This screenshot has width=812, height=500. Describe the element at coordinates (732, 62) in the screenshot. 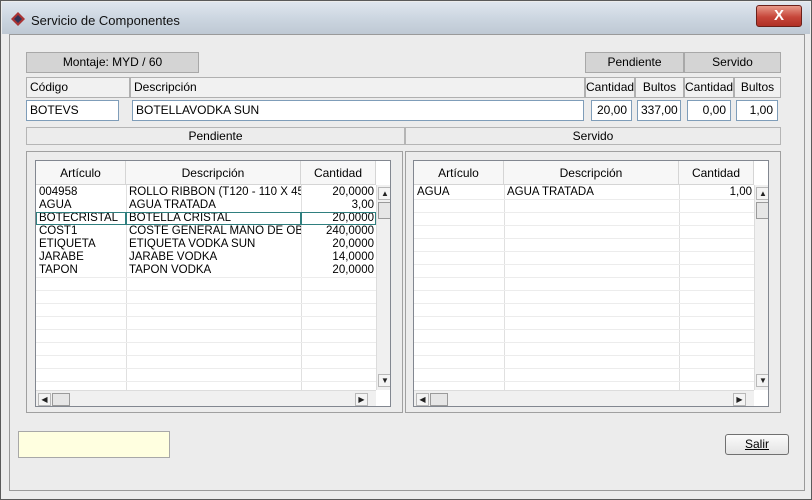

I see `servido-group-header: Servido` at that location.